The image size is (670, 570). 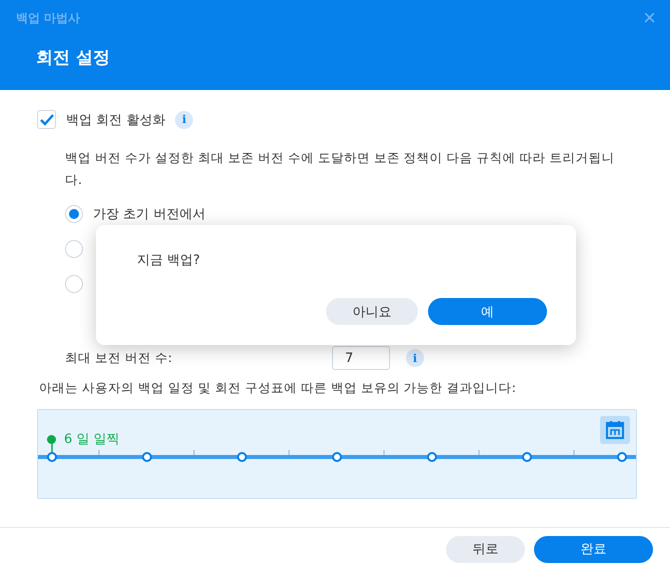 I want to click on max-versions-label: 최대 보전 버전 수:, so click(x=119, y=358).